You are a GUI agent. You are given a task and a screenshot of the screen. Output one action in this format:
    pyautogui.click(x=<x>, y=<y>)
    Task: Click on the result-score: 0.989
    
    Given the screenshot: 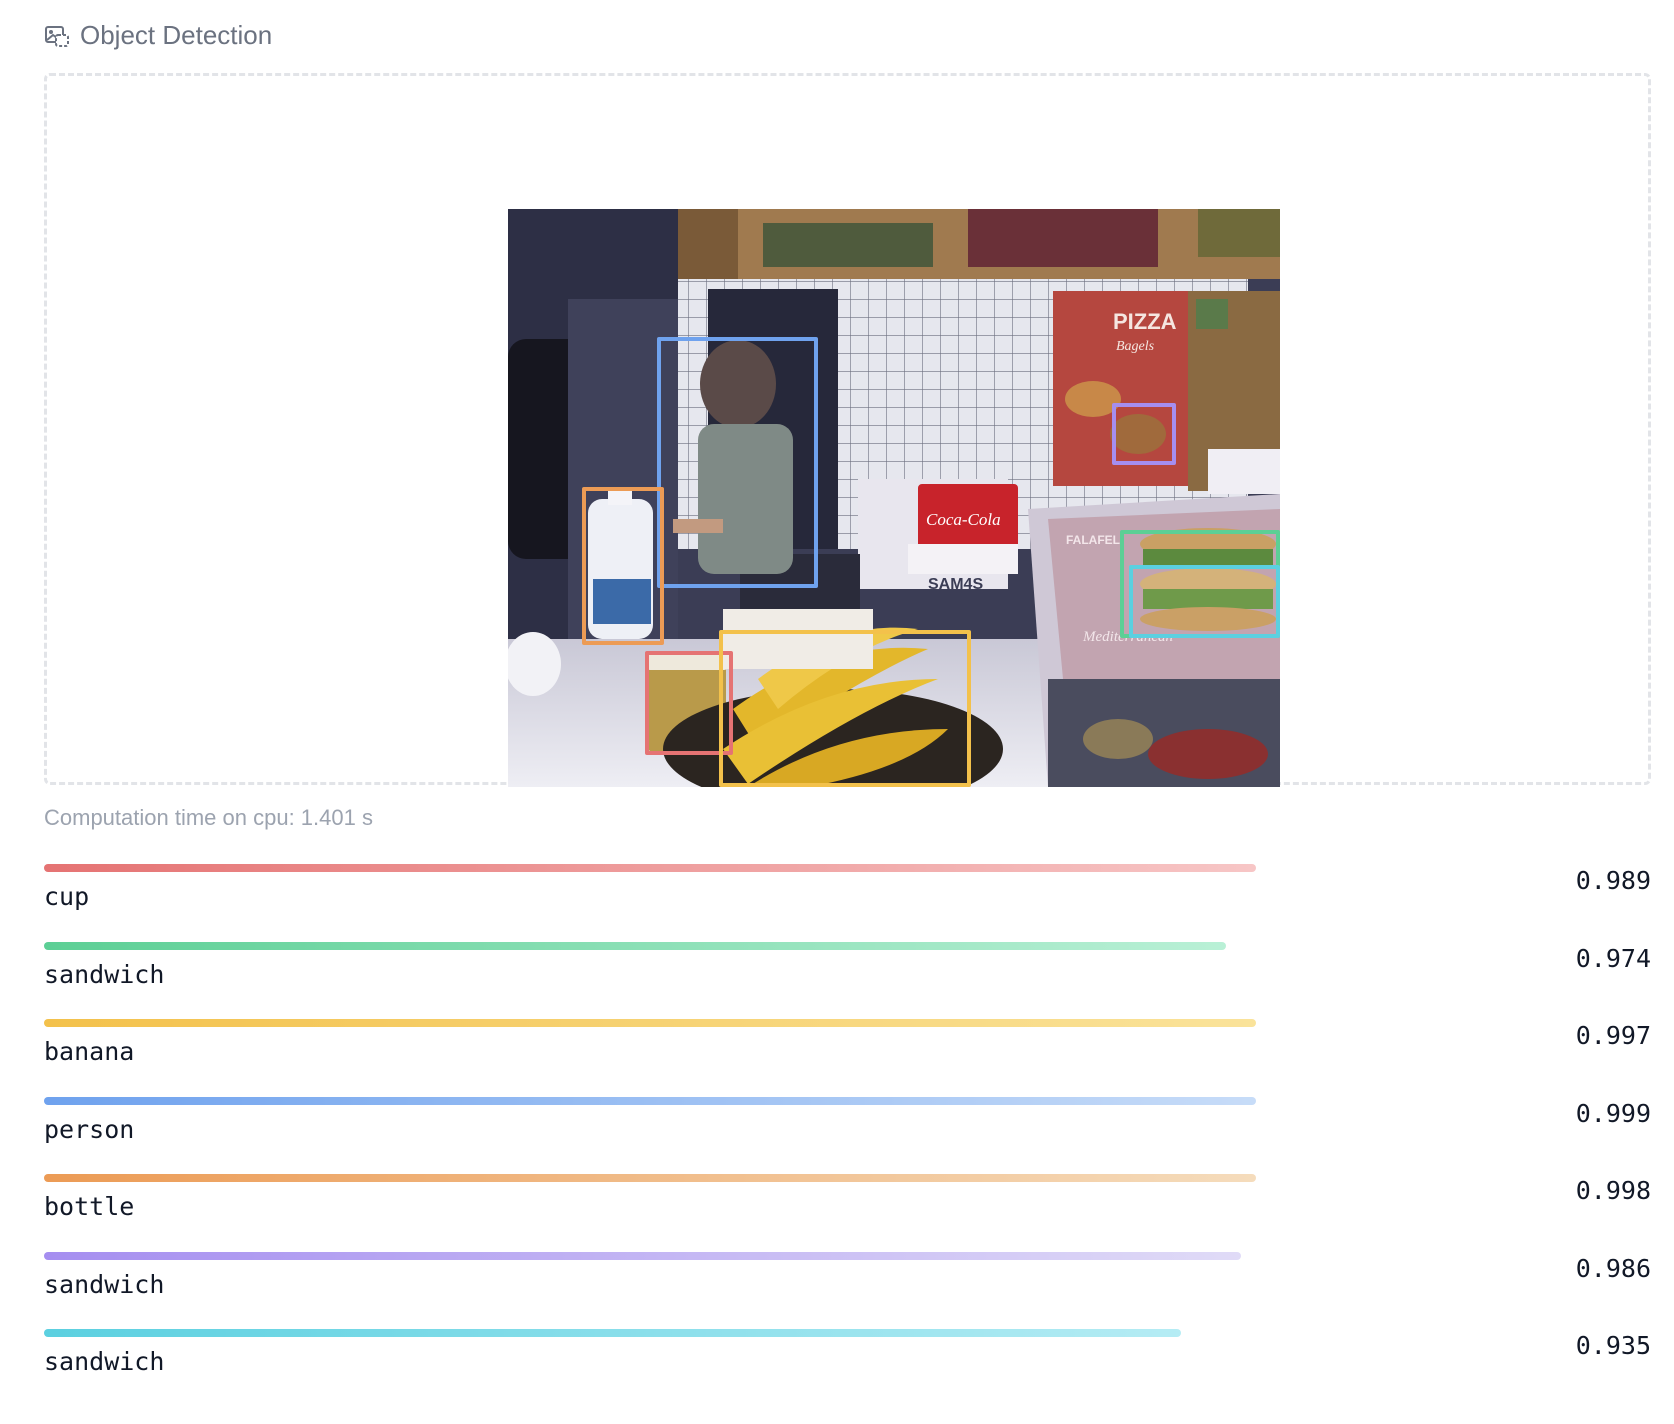 What is the action you would take?
    pyautogui.click(x=1613, y=880)
    